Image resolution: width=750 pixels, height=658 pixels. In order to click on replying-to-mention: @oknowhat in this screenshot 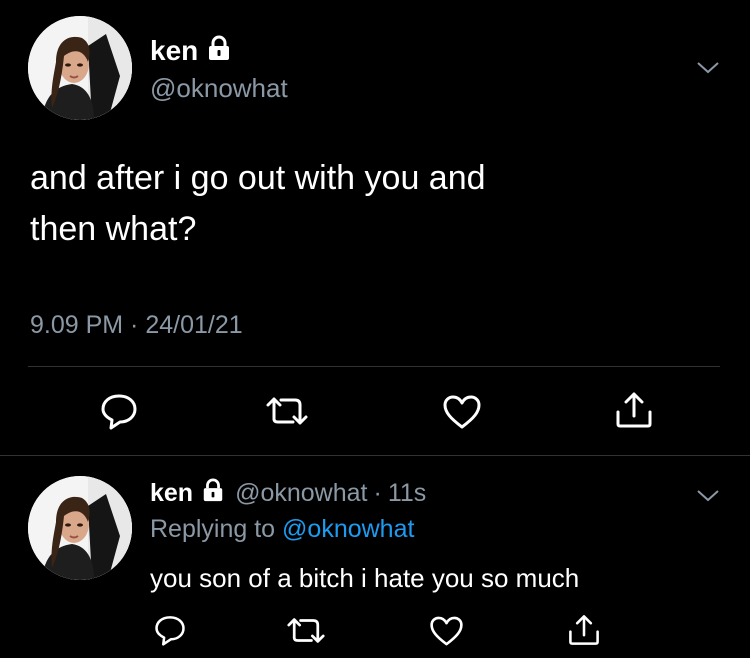, I will do `click(348, 529)`.